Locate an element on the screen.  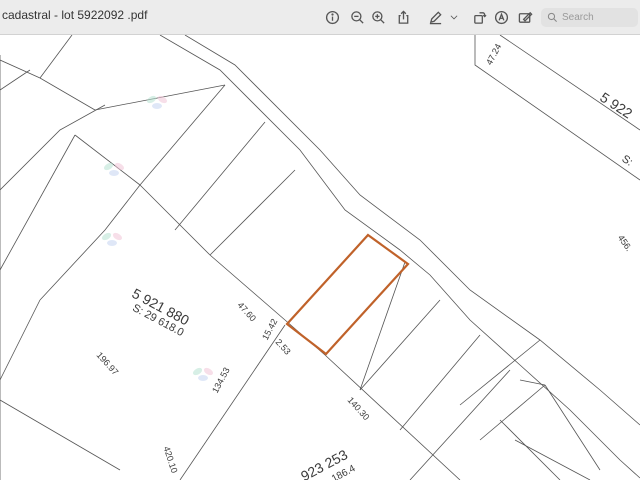
zoom-in-icon is located at coordinates (378, 17).